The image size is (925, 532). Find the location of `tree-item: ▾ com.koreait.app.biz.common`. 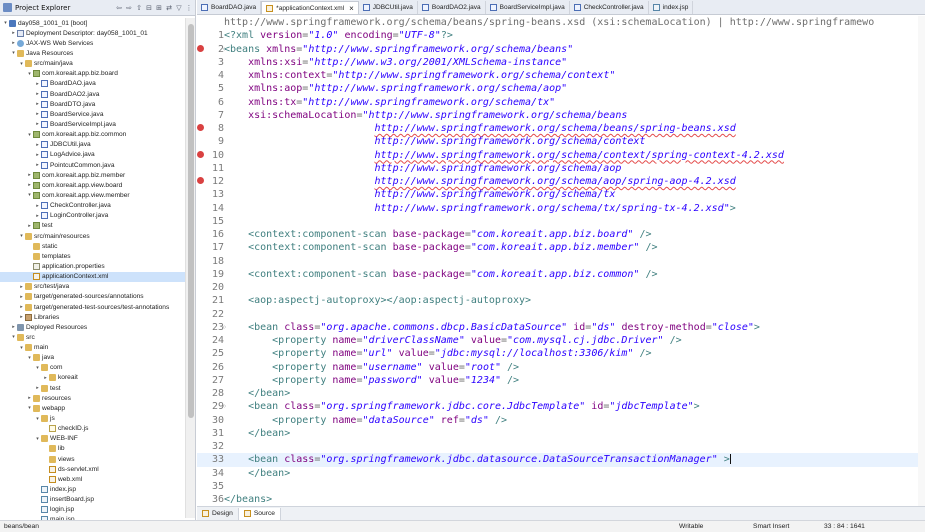

tree-item: ▾ com.koreait.app.biz.common is located at coordinates (92, 135).